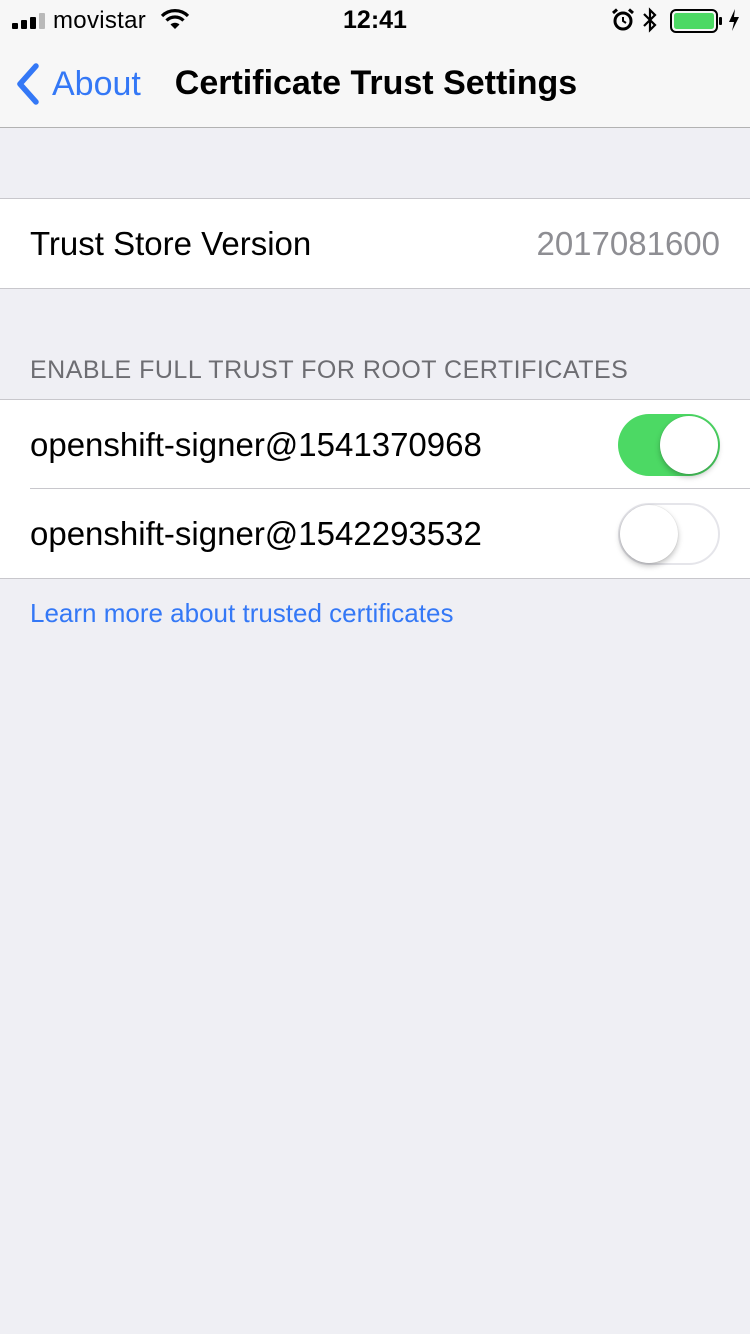 This screenshot has height=1334, width=750. What do you see at coordinates (329, 370) in the screenshot?
I see `section-header: ENABLE FULL TRUST FOR ROOT CERTIFICATES` at bounding box center [329, 370].